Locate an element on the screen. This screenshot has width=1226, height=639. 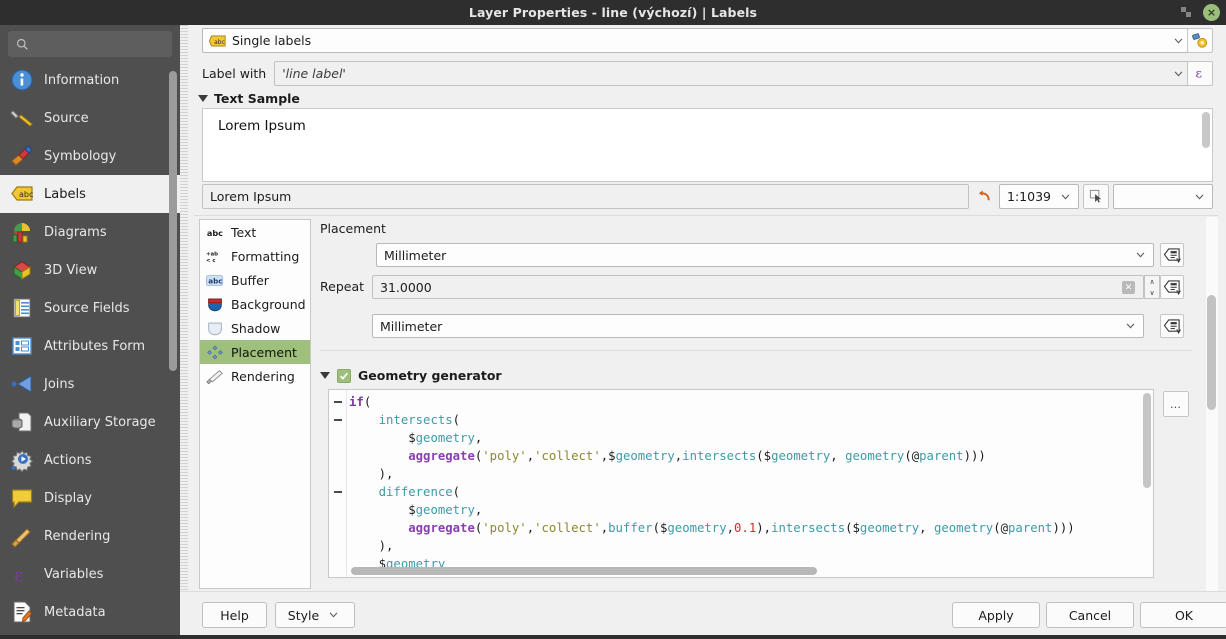
tab-label: Shadow is located at coordinates (256, 328).